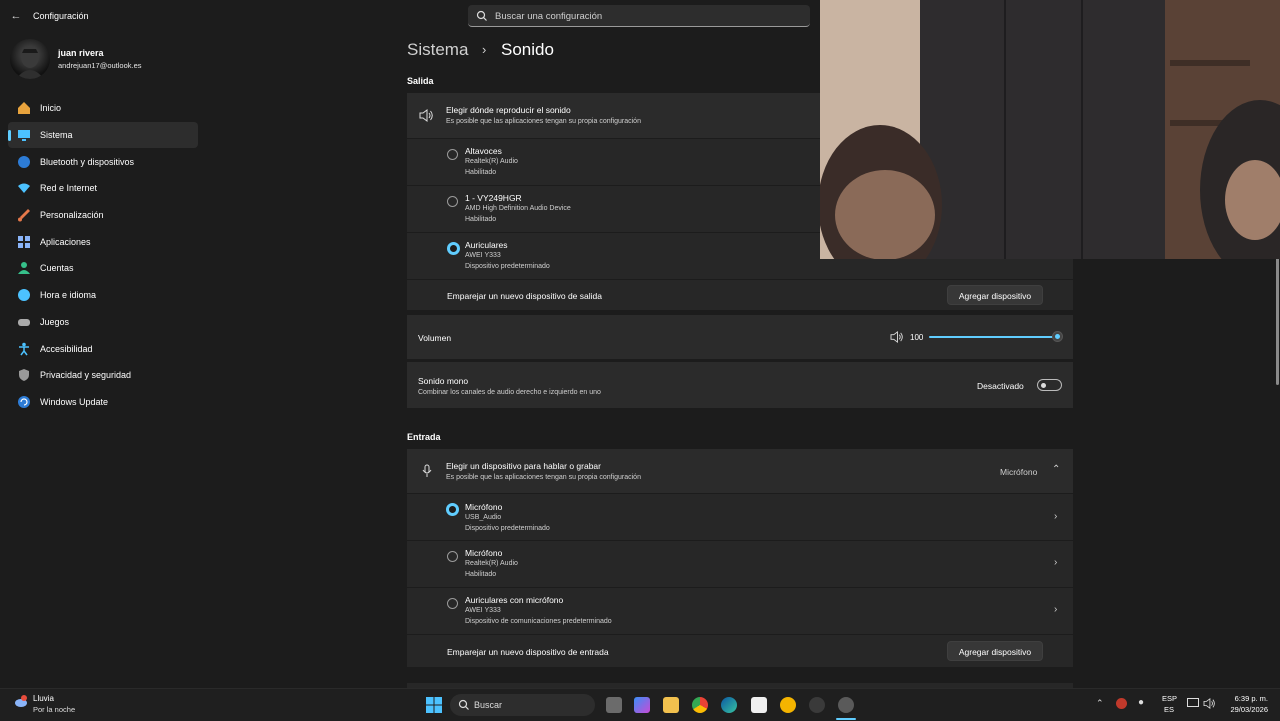 The height and width of the screenshot is (721, 1280). What do you see at coordinates (437, 50) in the screenshot?
I see `breadcrumb-parent: Sistema` at bounding box center [437, 50].